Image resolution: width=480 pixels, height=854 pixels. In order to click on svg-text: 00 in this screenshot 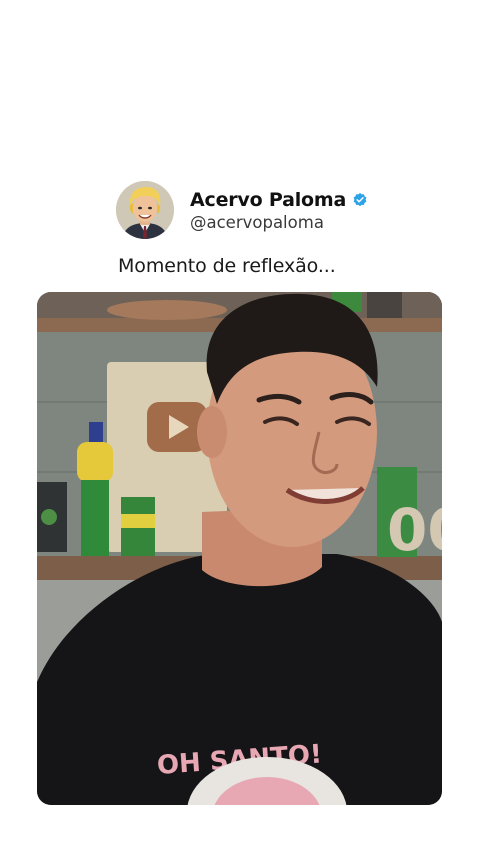, I will do `click(414, 530)`.